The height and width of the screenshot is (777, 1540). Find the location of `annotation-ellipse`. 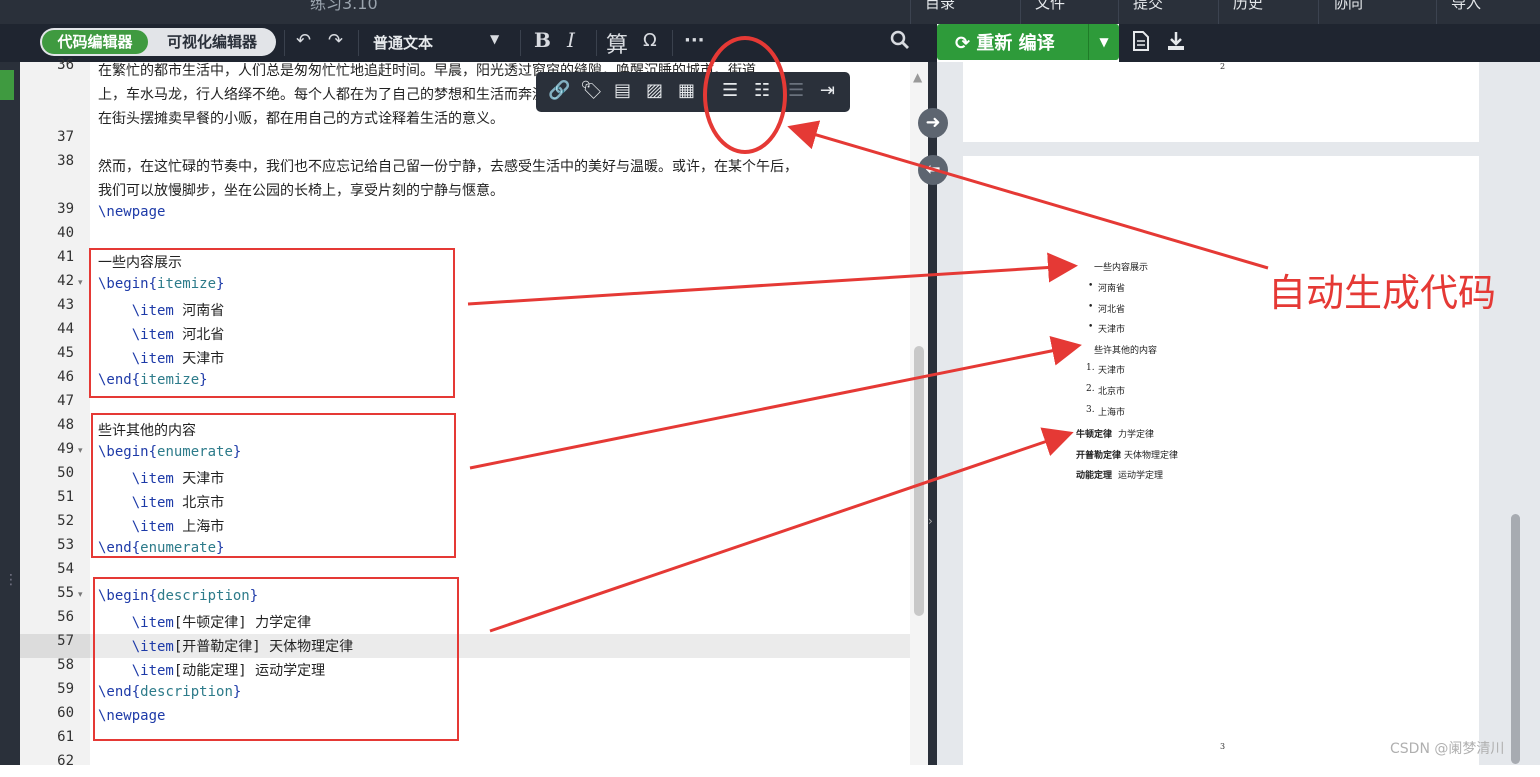

annotation-ellipse is located at coordinates (745, 95).